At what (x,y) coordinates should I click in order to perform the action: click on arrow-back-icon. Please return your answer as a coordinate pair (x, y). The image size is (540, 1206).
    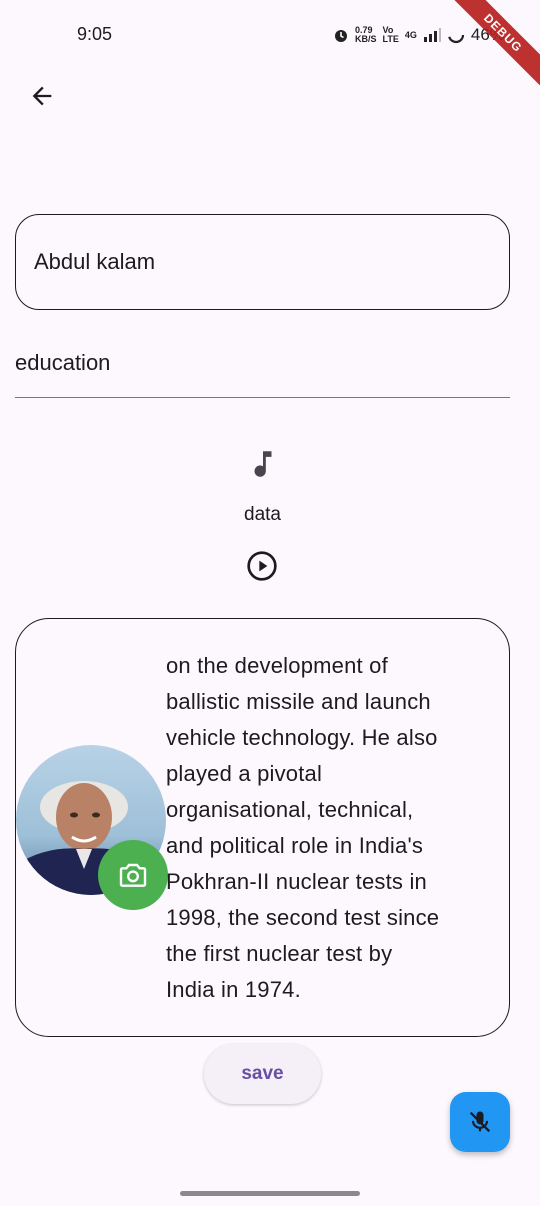
    Looking at the image, I should click on (42, 96).